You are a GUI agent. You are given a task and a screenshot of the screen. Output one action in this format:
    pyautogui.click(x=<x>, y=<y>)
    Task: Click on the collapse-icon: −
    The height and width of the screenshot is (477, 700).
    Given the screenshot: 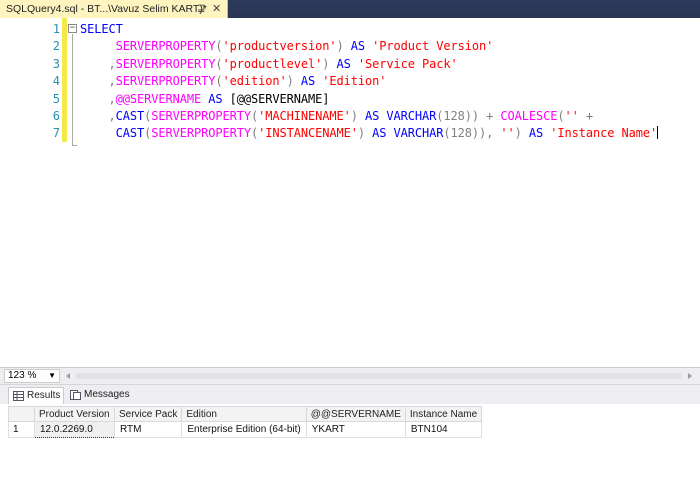 What is the action you would take?
    pyautogui.click(x=72, y=28)
    